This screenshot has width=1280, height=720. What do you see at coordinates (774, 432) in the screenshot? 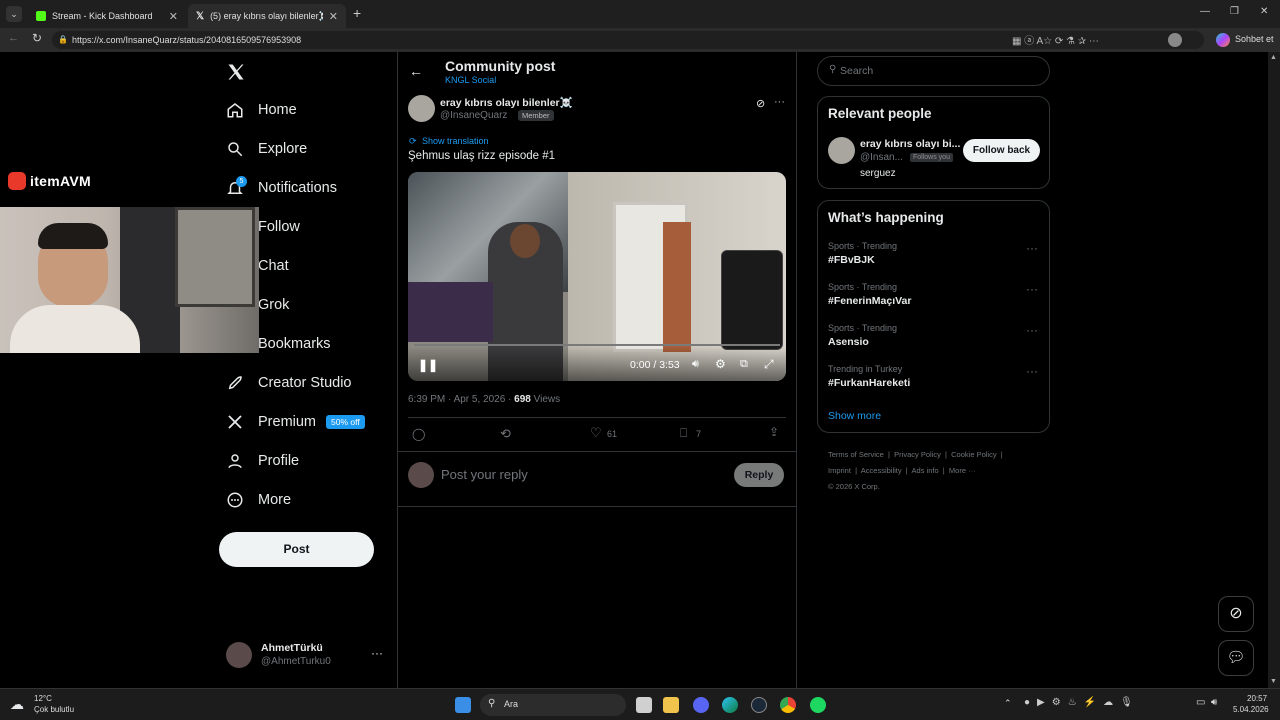
I see `share-icon: ⇪` at bounding box center [774, 432].